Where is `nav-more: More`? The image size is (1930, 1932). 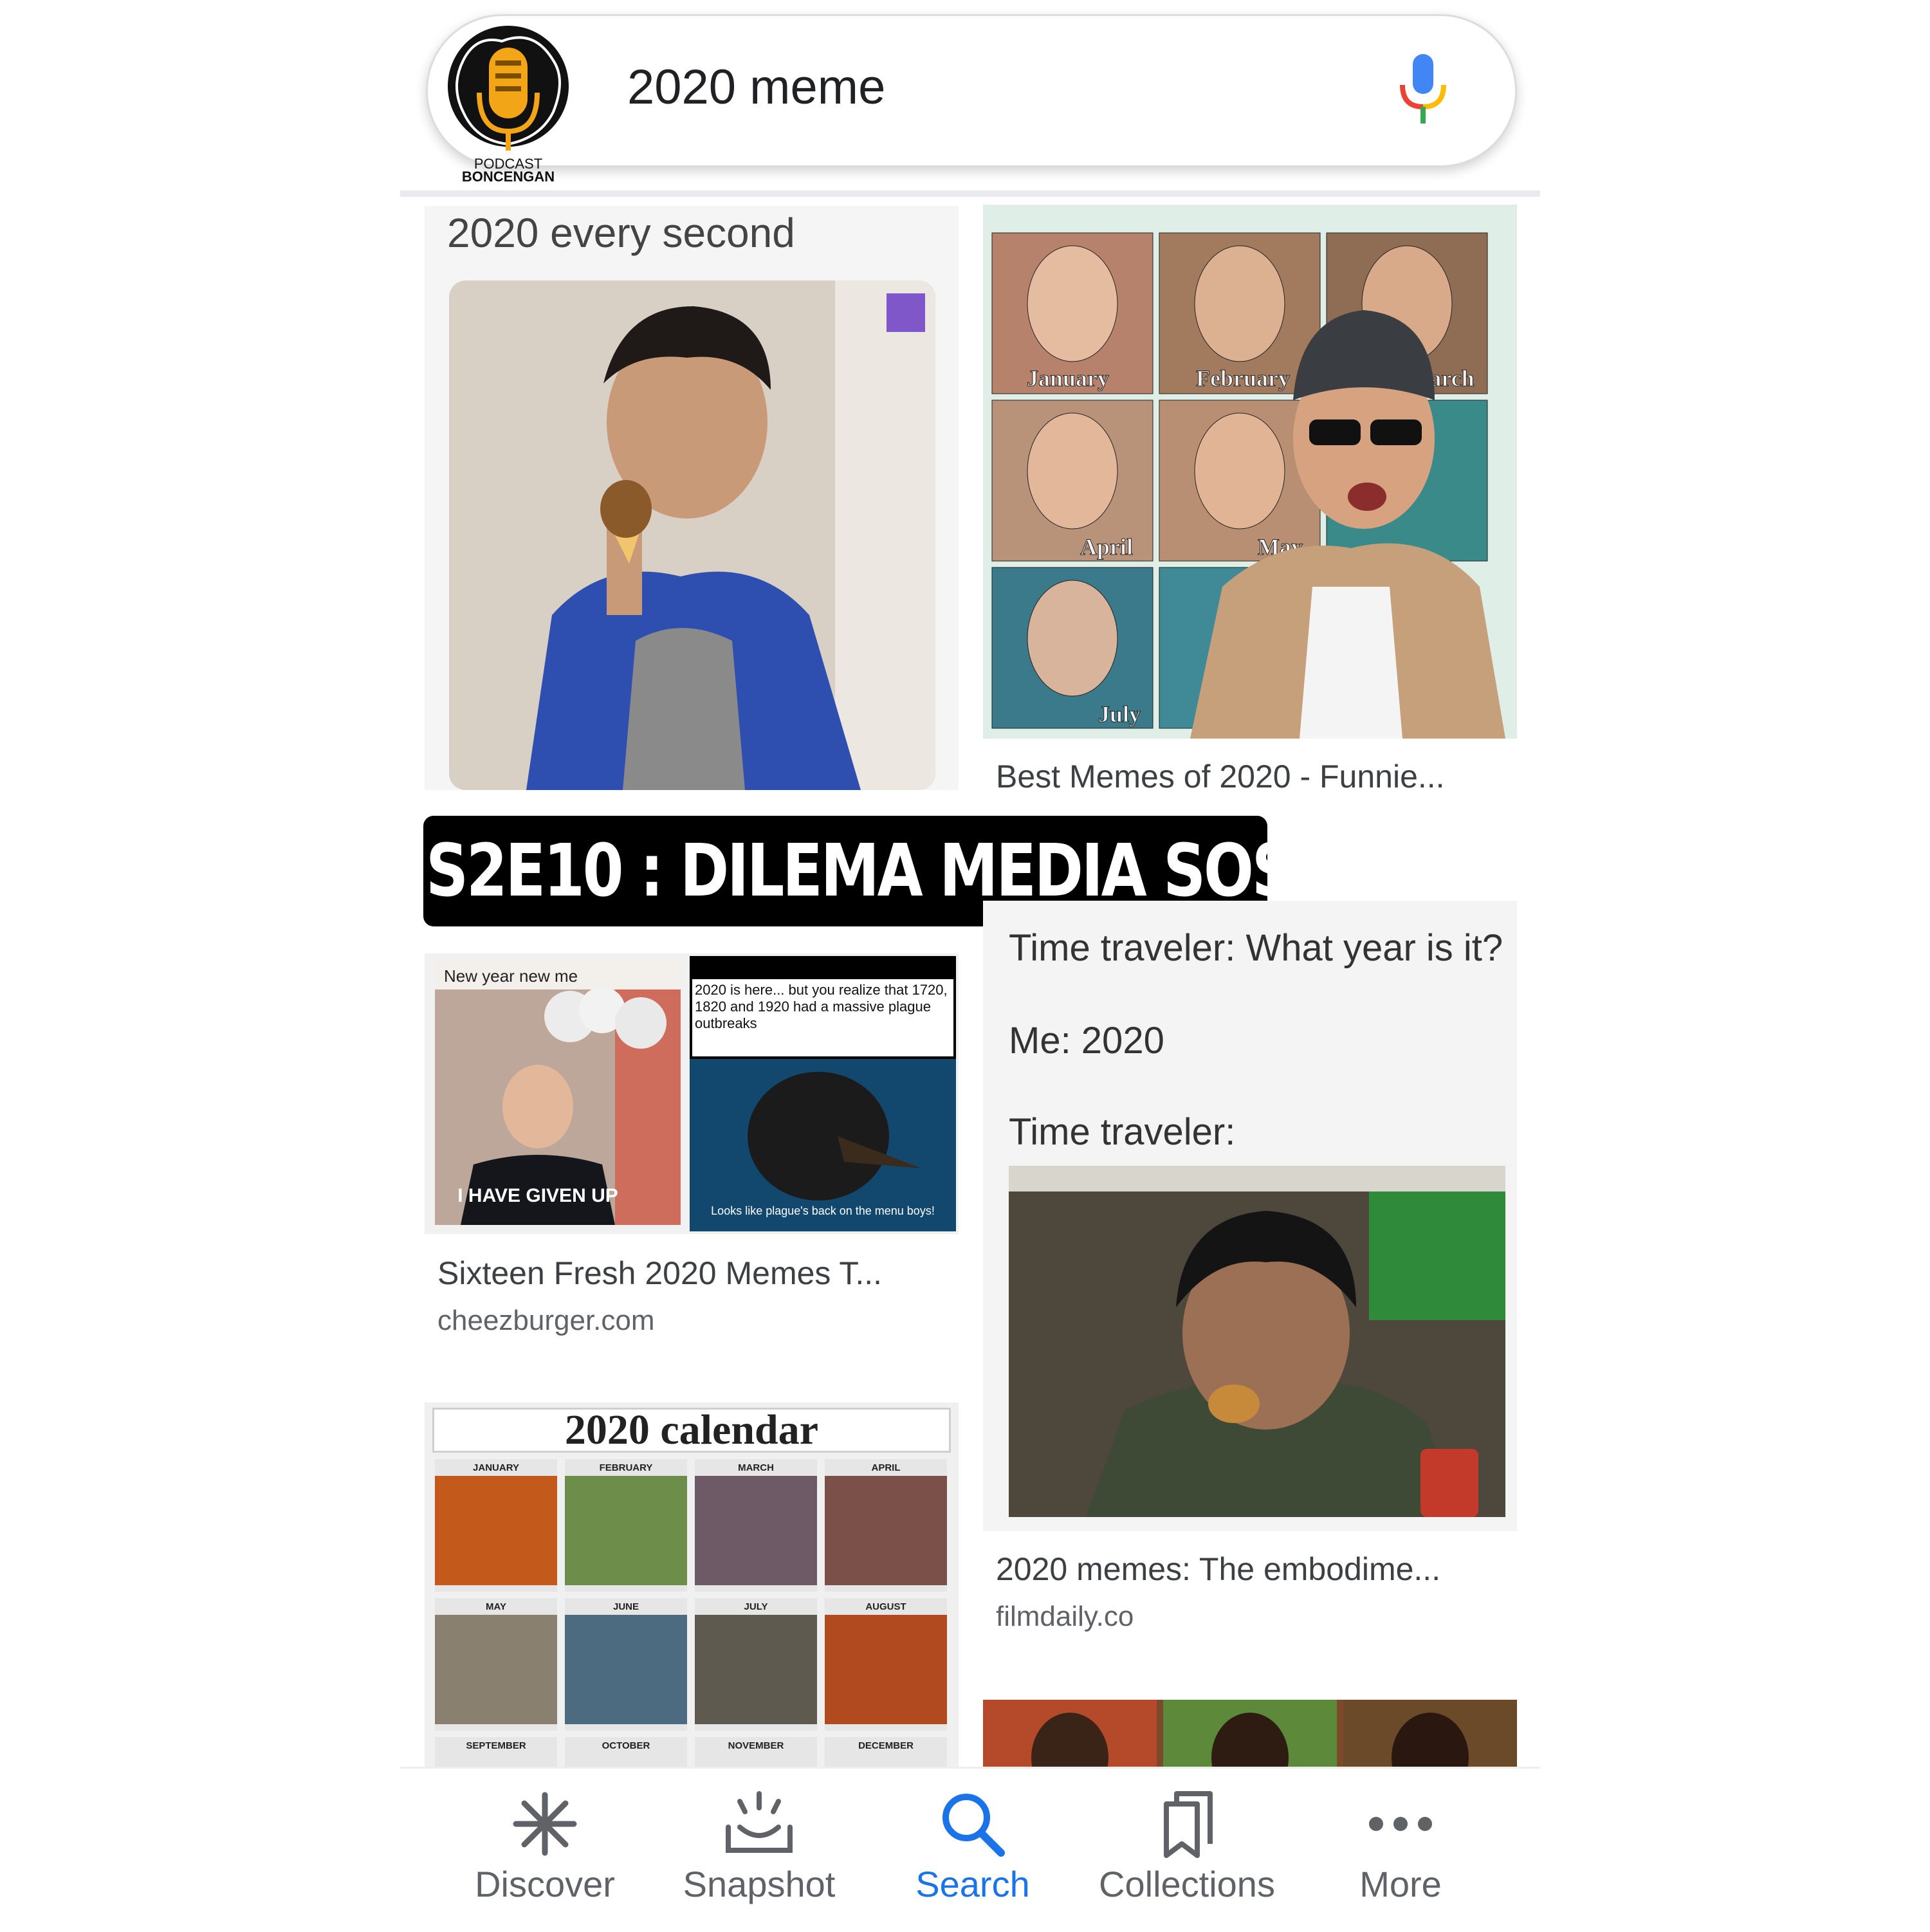
nav-more: More is located at coordinates (1400, 1847).